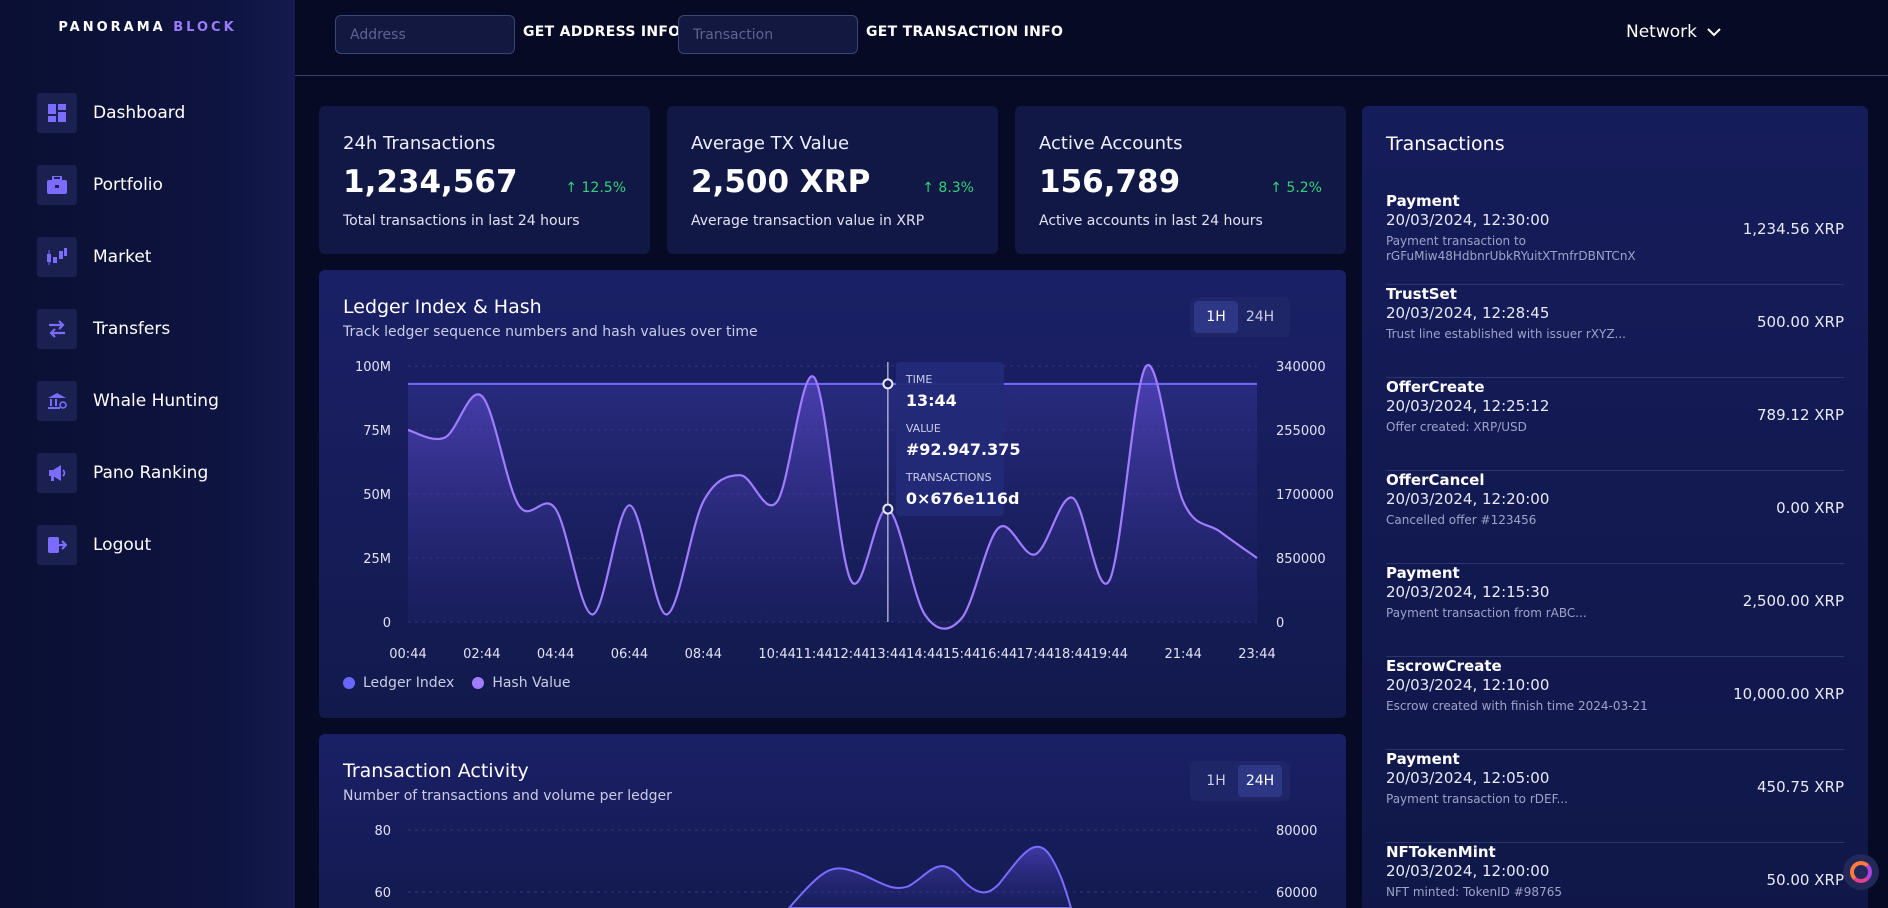 Image resolution: width=1888 pixels, height=908 pixels. What do you see at coordinates (1793, 229) in the screenshot?
I see `transaction-amount: 1,234.56 XRP` at bounding box center [1793, 229].